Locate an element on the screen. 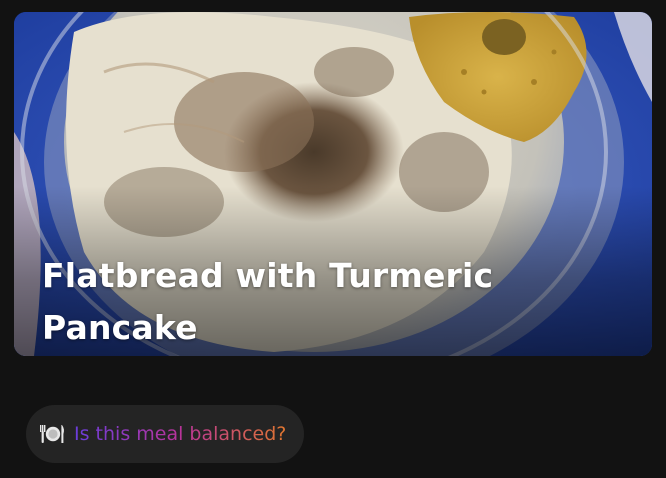 Image resolution: width=666 pixels, height=478 pixels. meal-balance-button: Is this meal balanced? is located at coordinates (165, 434).